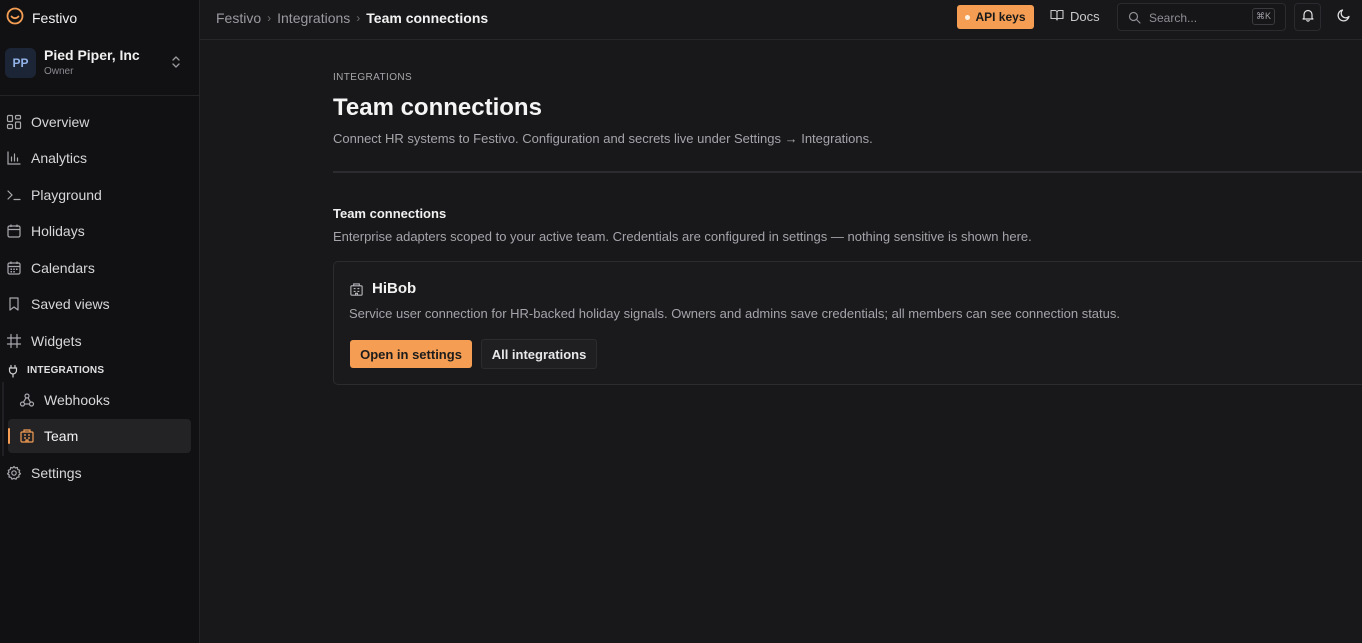  I want to click on bookmark-icon, so click(14, 304).